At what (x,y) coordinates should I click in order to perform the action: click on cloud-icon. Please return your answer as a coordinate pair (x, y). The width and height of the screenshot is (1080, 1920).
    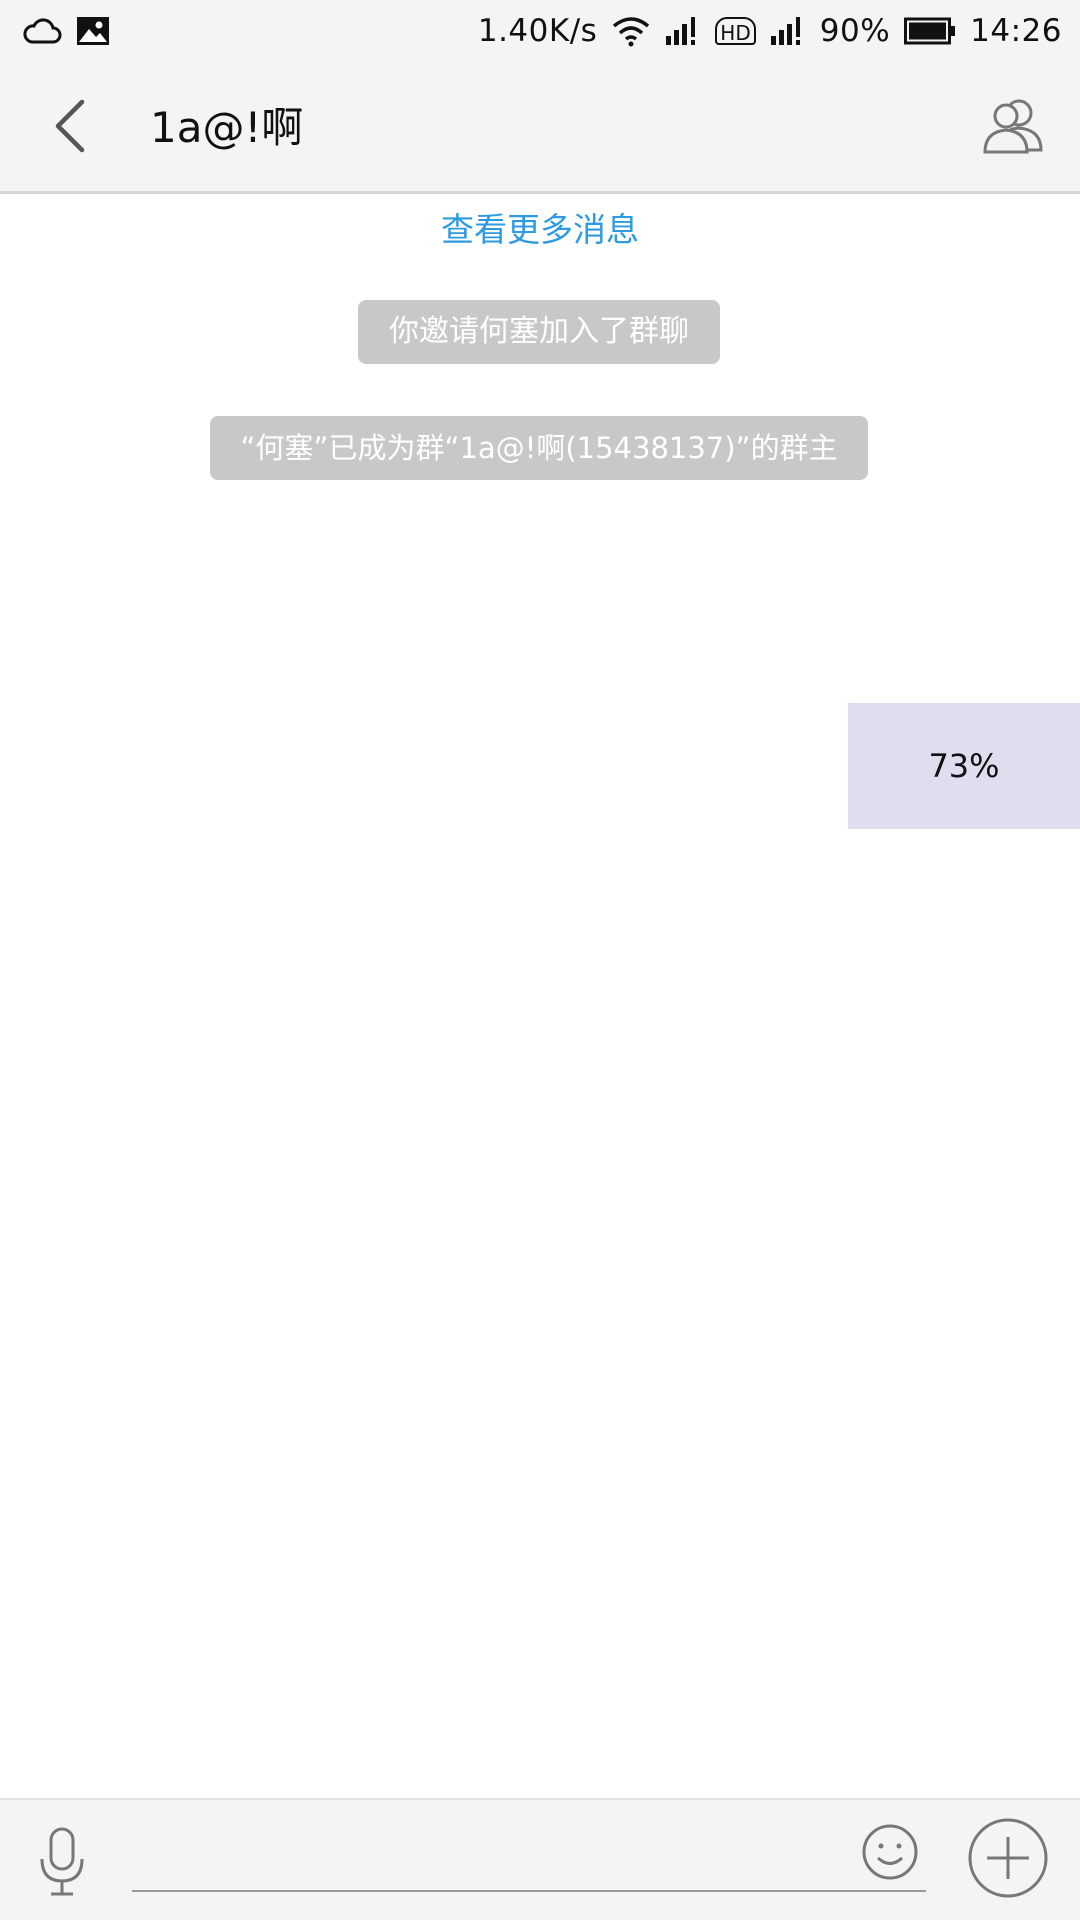
    Looking at the image, I should click on (42, 31).